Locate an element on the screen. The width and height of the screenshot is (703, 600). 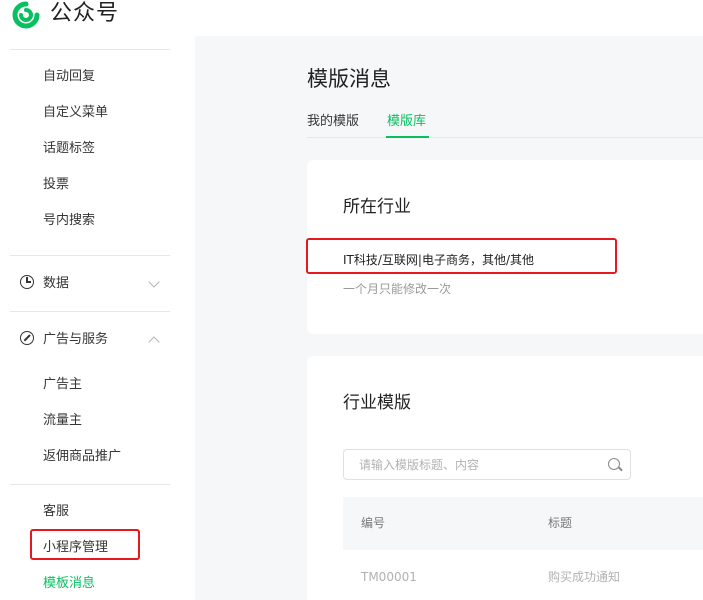
sidebar-group-data: 数据 is located at coordinates (44, 284).